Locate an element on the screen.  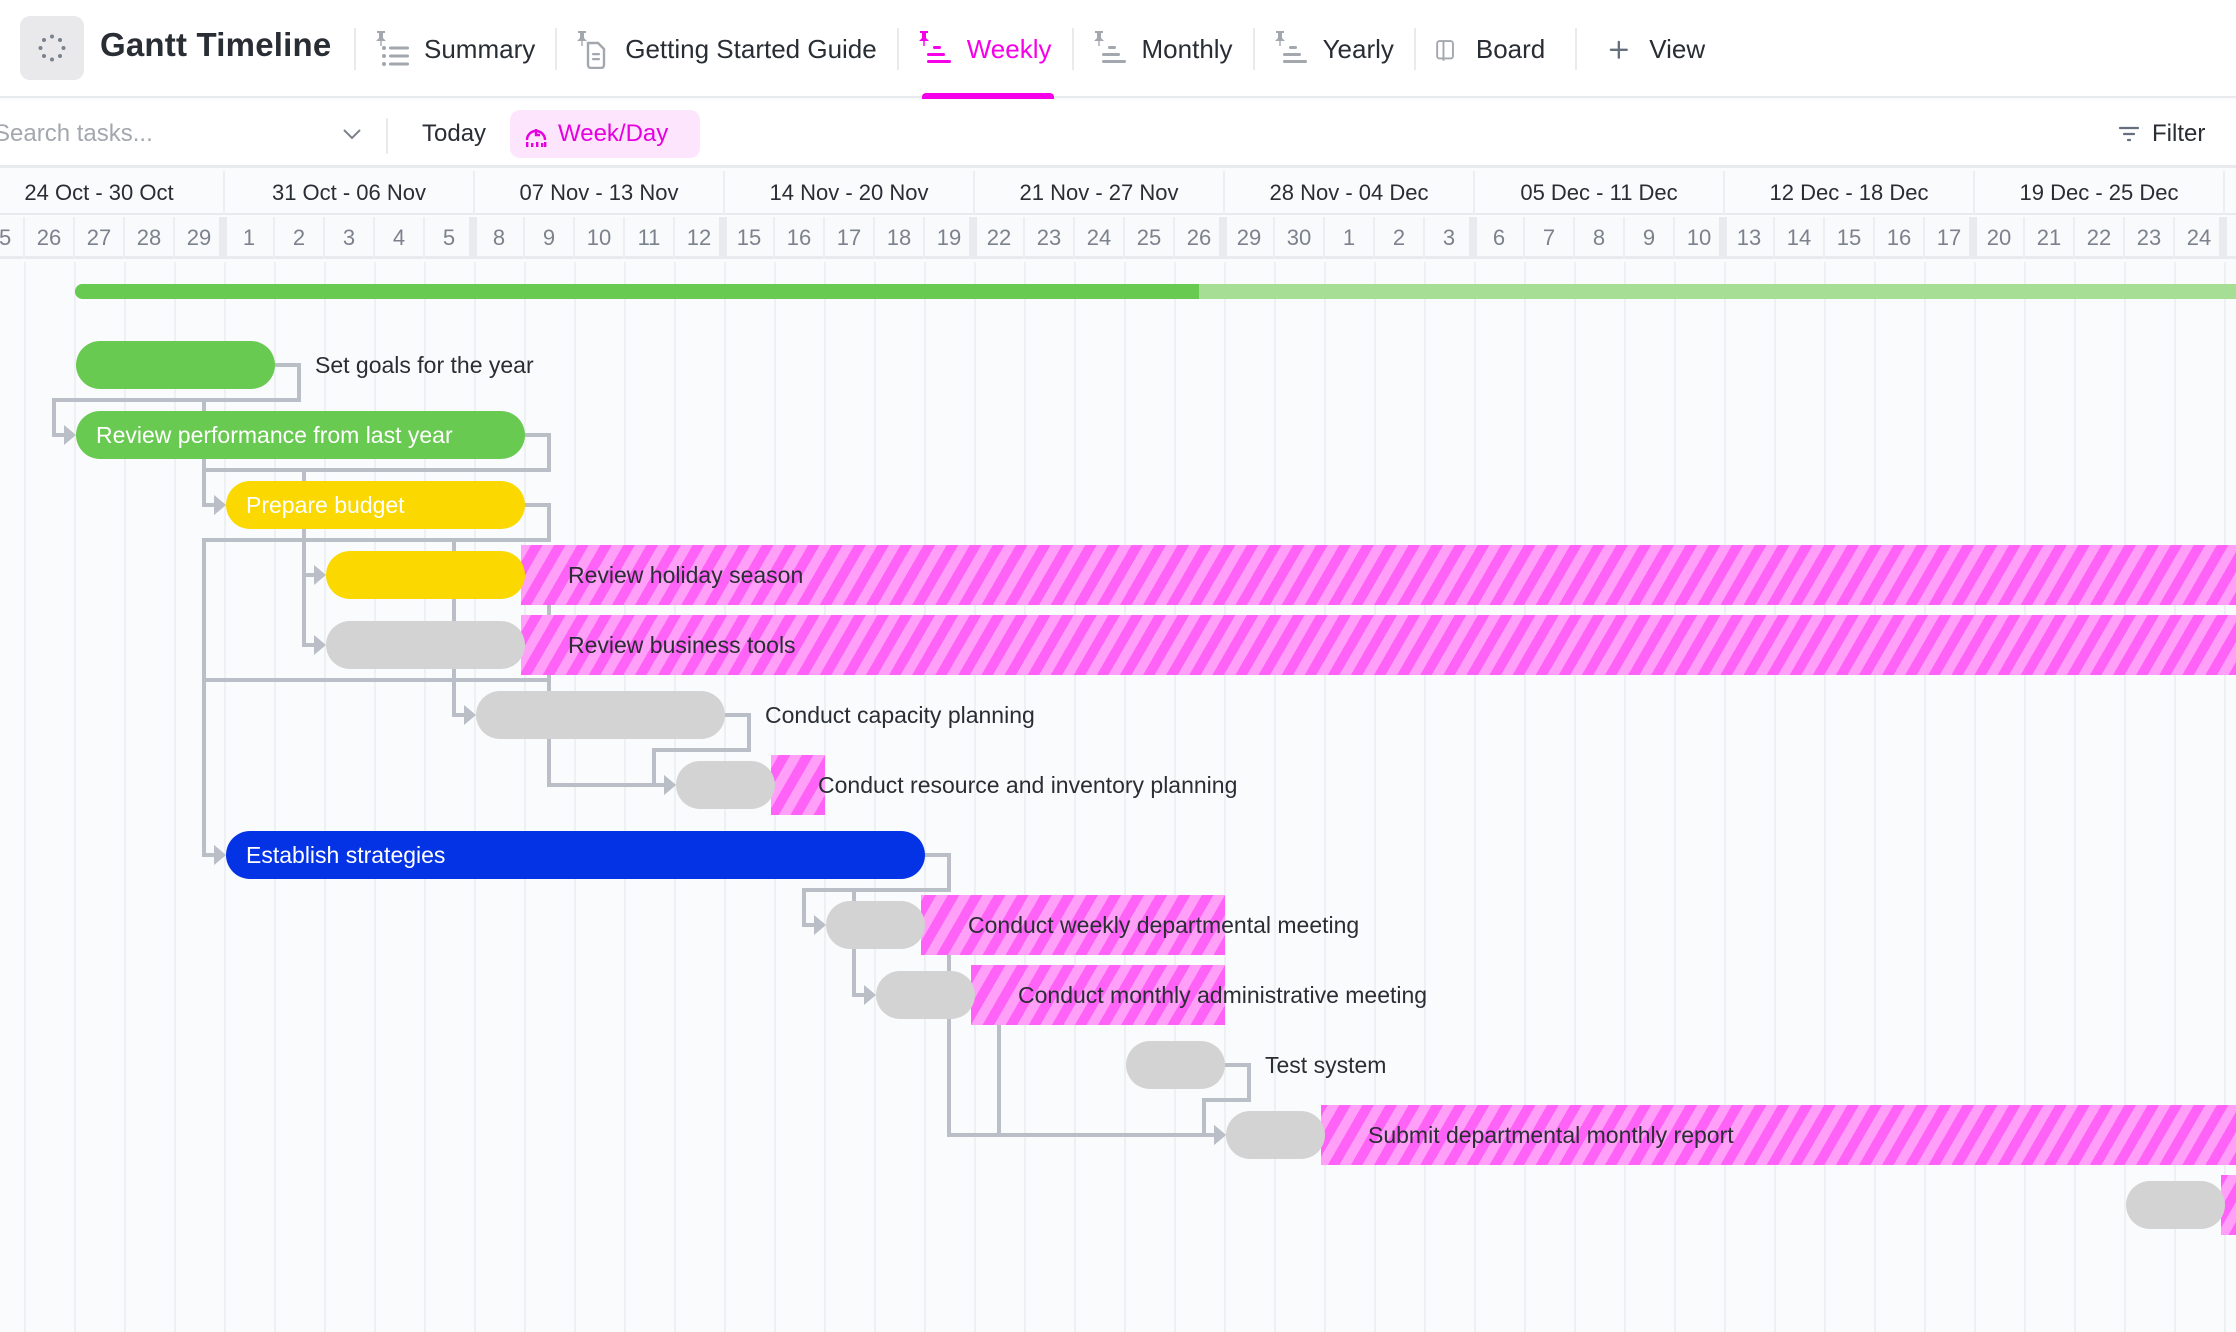
task-name: Conduct resource and inventory planning is located at coordinates (1027, 785).